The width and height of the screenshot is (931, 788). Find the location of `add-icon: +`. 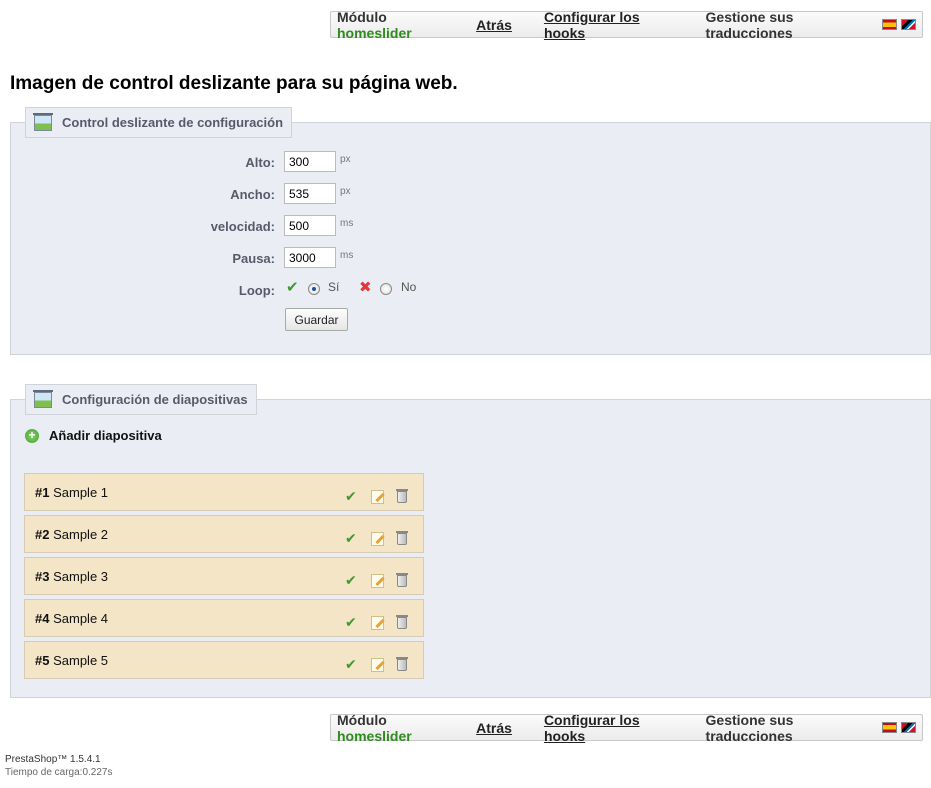

add-icon: + is located at coordinates (32, 435).